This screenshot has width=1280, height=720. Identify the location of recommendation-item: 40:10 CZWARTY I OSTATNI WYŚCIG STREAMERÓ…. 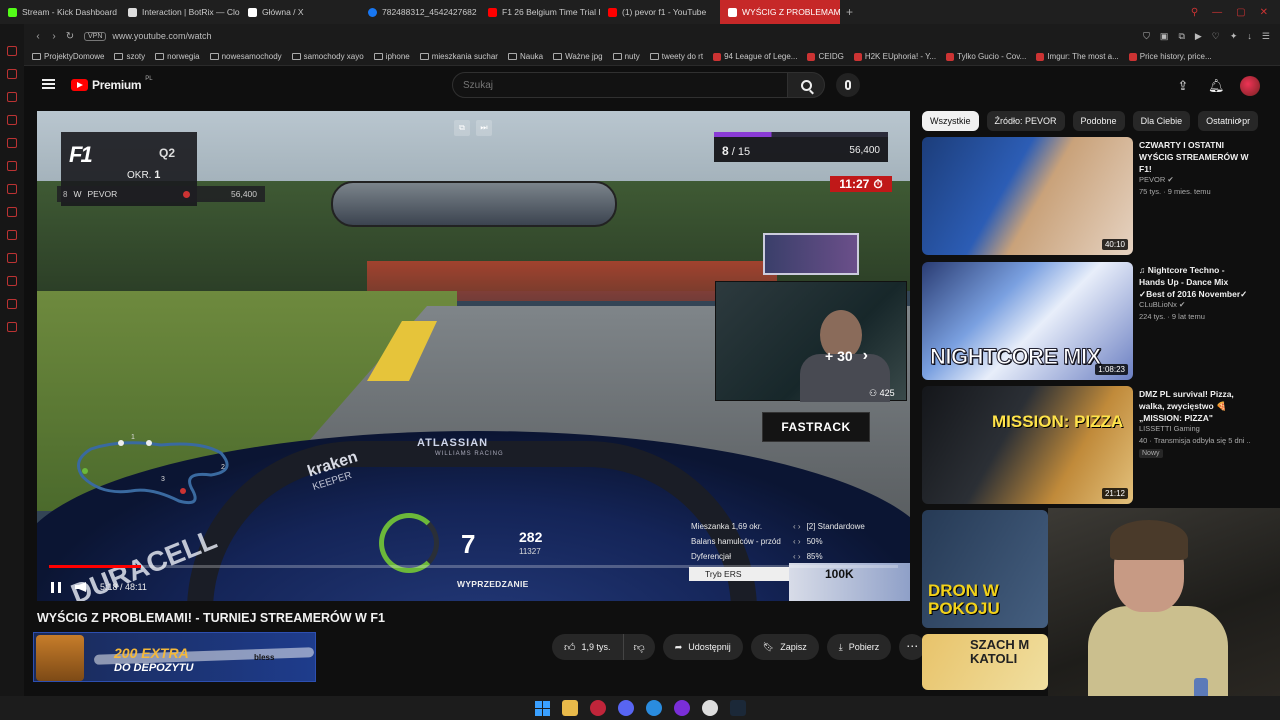
(1087, 196).